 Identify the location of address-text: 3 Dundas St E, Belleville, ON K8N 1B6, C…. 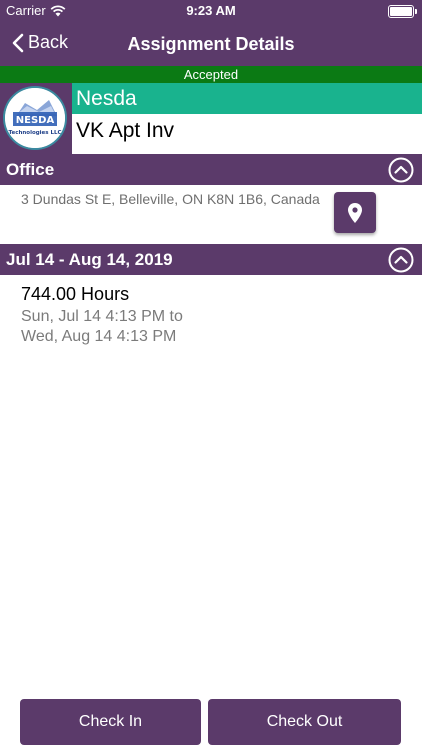
(170, 199).